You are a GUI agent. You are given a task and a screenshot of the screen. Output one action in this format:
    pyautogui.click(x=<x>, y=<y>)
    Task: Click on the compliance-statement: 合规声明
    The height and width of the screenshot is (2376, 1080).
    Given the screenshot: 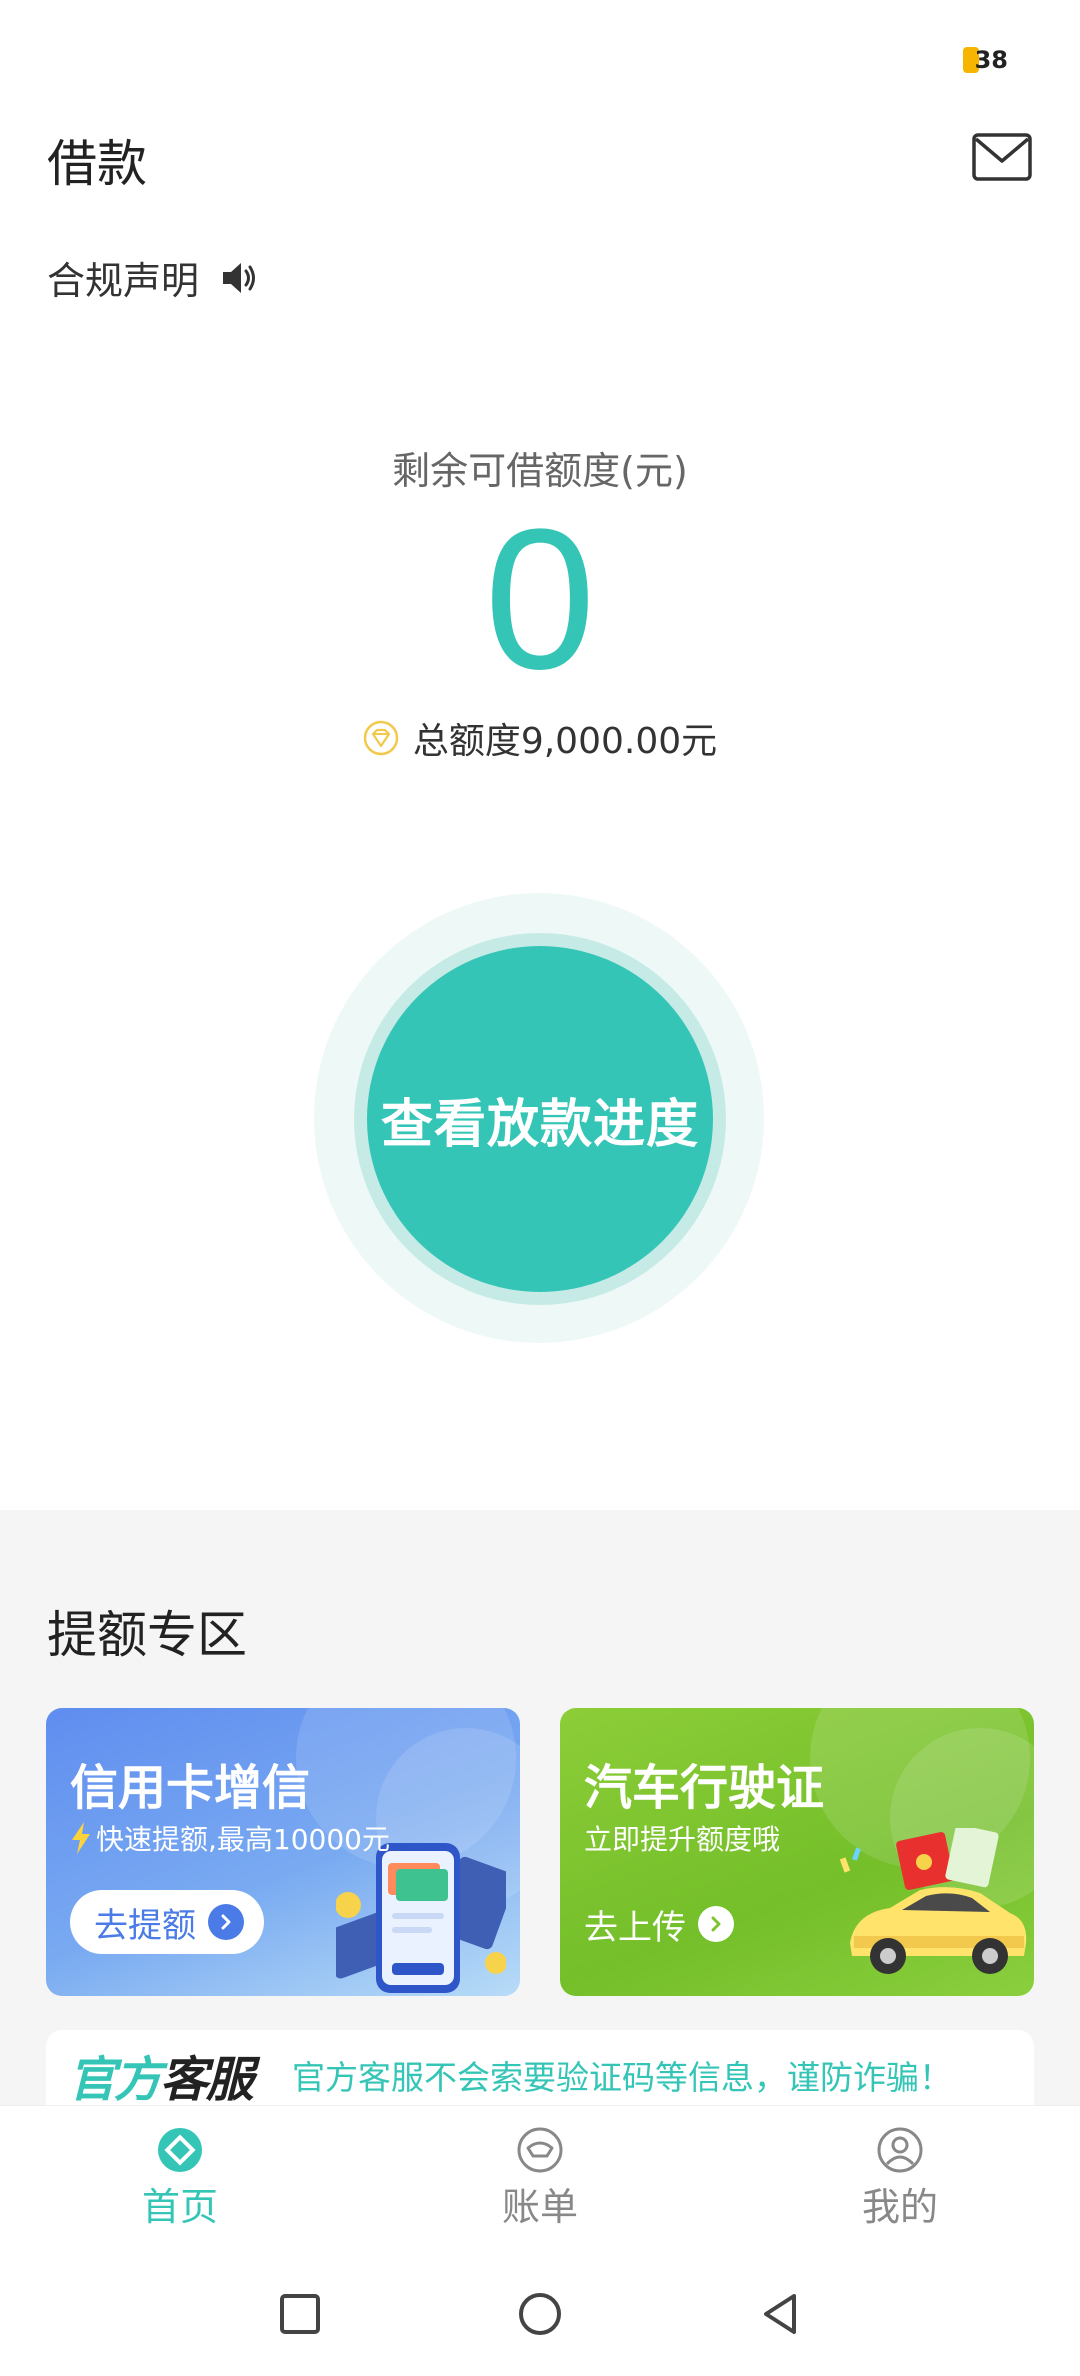 What is the action you would take?
    pyautogui.click(x=153, y=277)
    